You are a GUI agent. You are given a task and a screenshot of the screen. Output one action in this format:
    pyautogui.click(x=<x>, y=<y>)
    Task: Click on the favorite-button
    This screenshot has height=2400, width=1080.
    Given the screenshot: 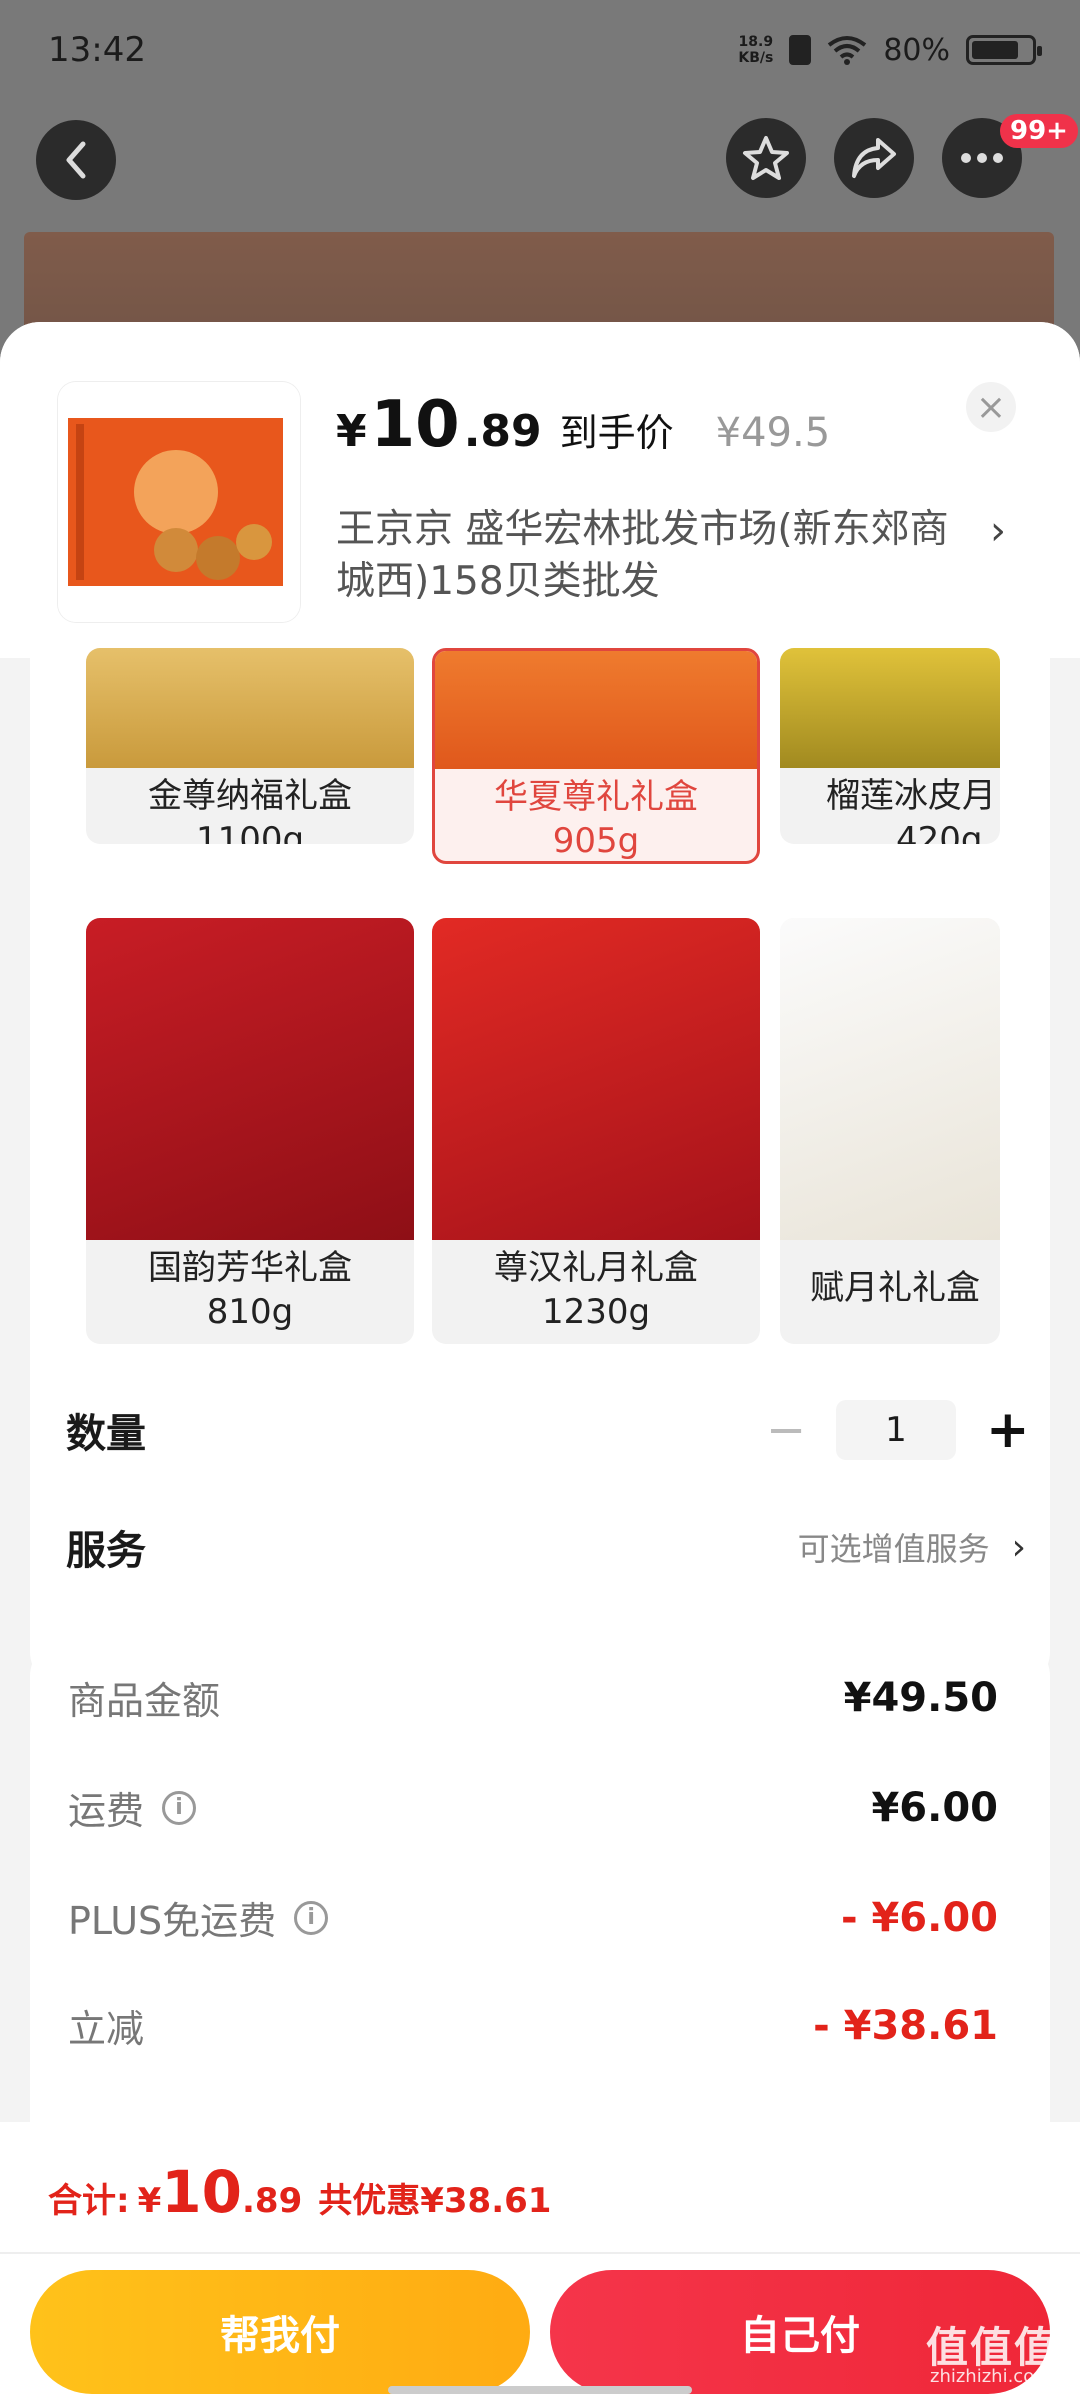 What is the action you would take?
    pyautogui.click(x=766, y=158)
    